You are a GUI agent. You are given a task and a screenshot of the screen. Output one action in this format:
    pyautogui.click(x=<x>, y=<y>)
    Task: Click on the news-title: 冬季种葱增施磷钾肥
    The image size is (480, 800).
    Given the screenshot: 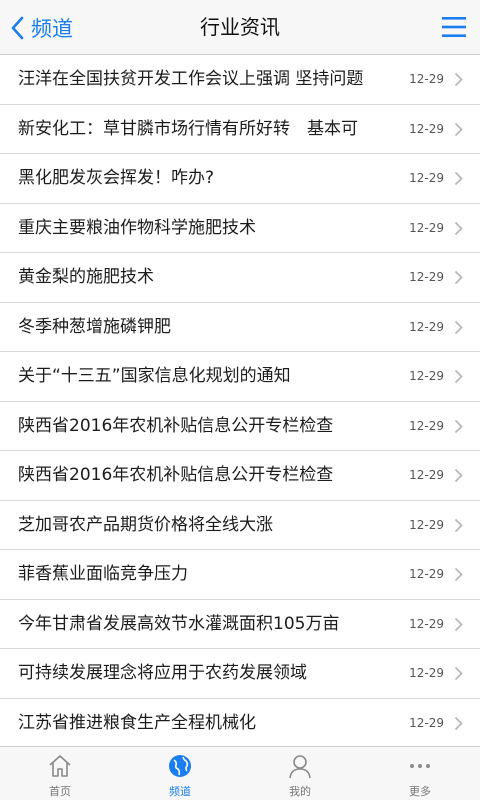 What is the action you would take?
    pyautogui.click(x=94, y=326)
    